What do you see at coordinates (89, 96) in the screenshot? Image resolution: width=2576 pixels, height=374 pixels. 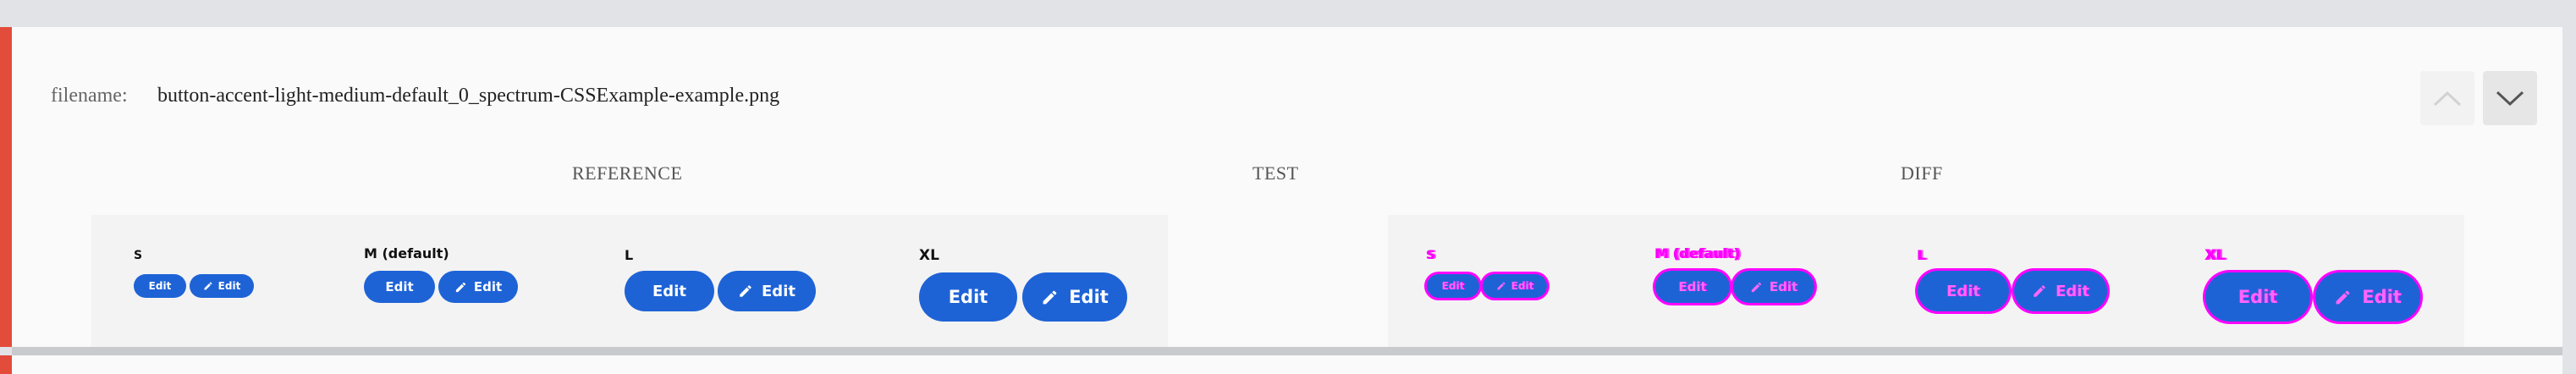 I see `filename-label: filename:` at bounding box center [89, 96].